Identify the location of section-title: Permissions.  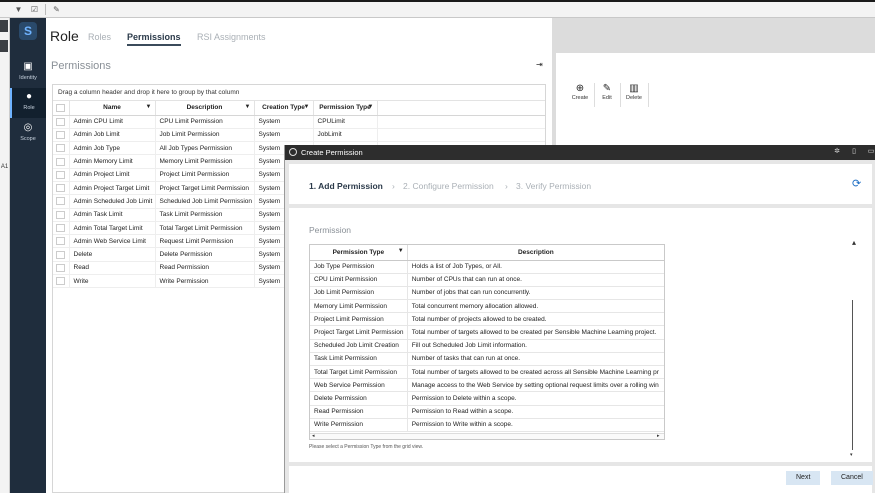
(81, 66).